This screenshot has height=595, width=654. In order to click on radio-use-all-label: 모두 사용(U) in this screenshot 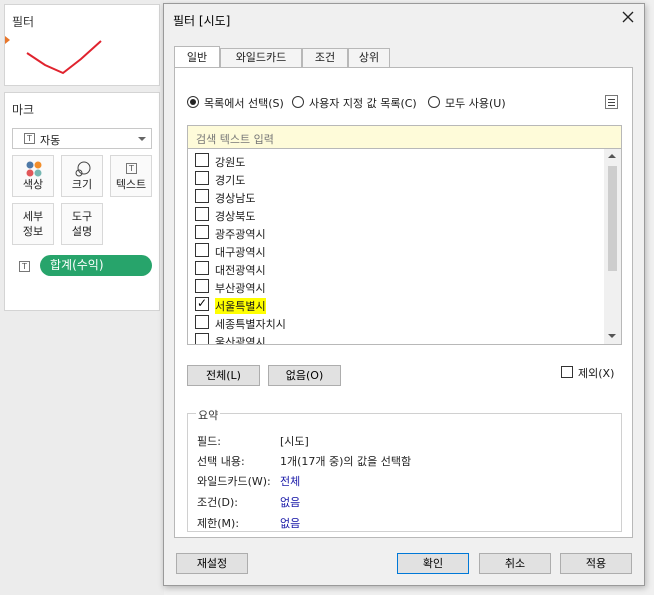, I will do `click(475, 103)`.